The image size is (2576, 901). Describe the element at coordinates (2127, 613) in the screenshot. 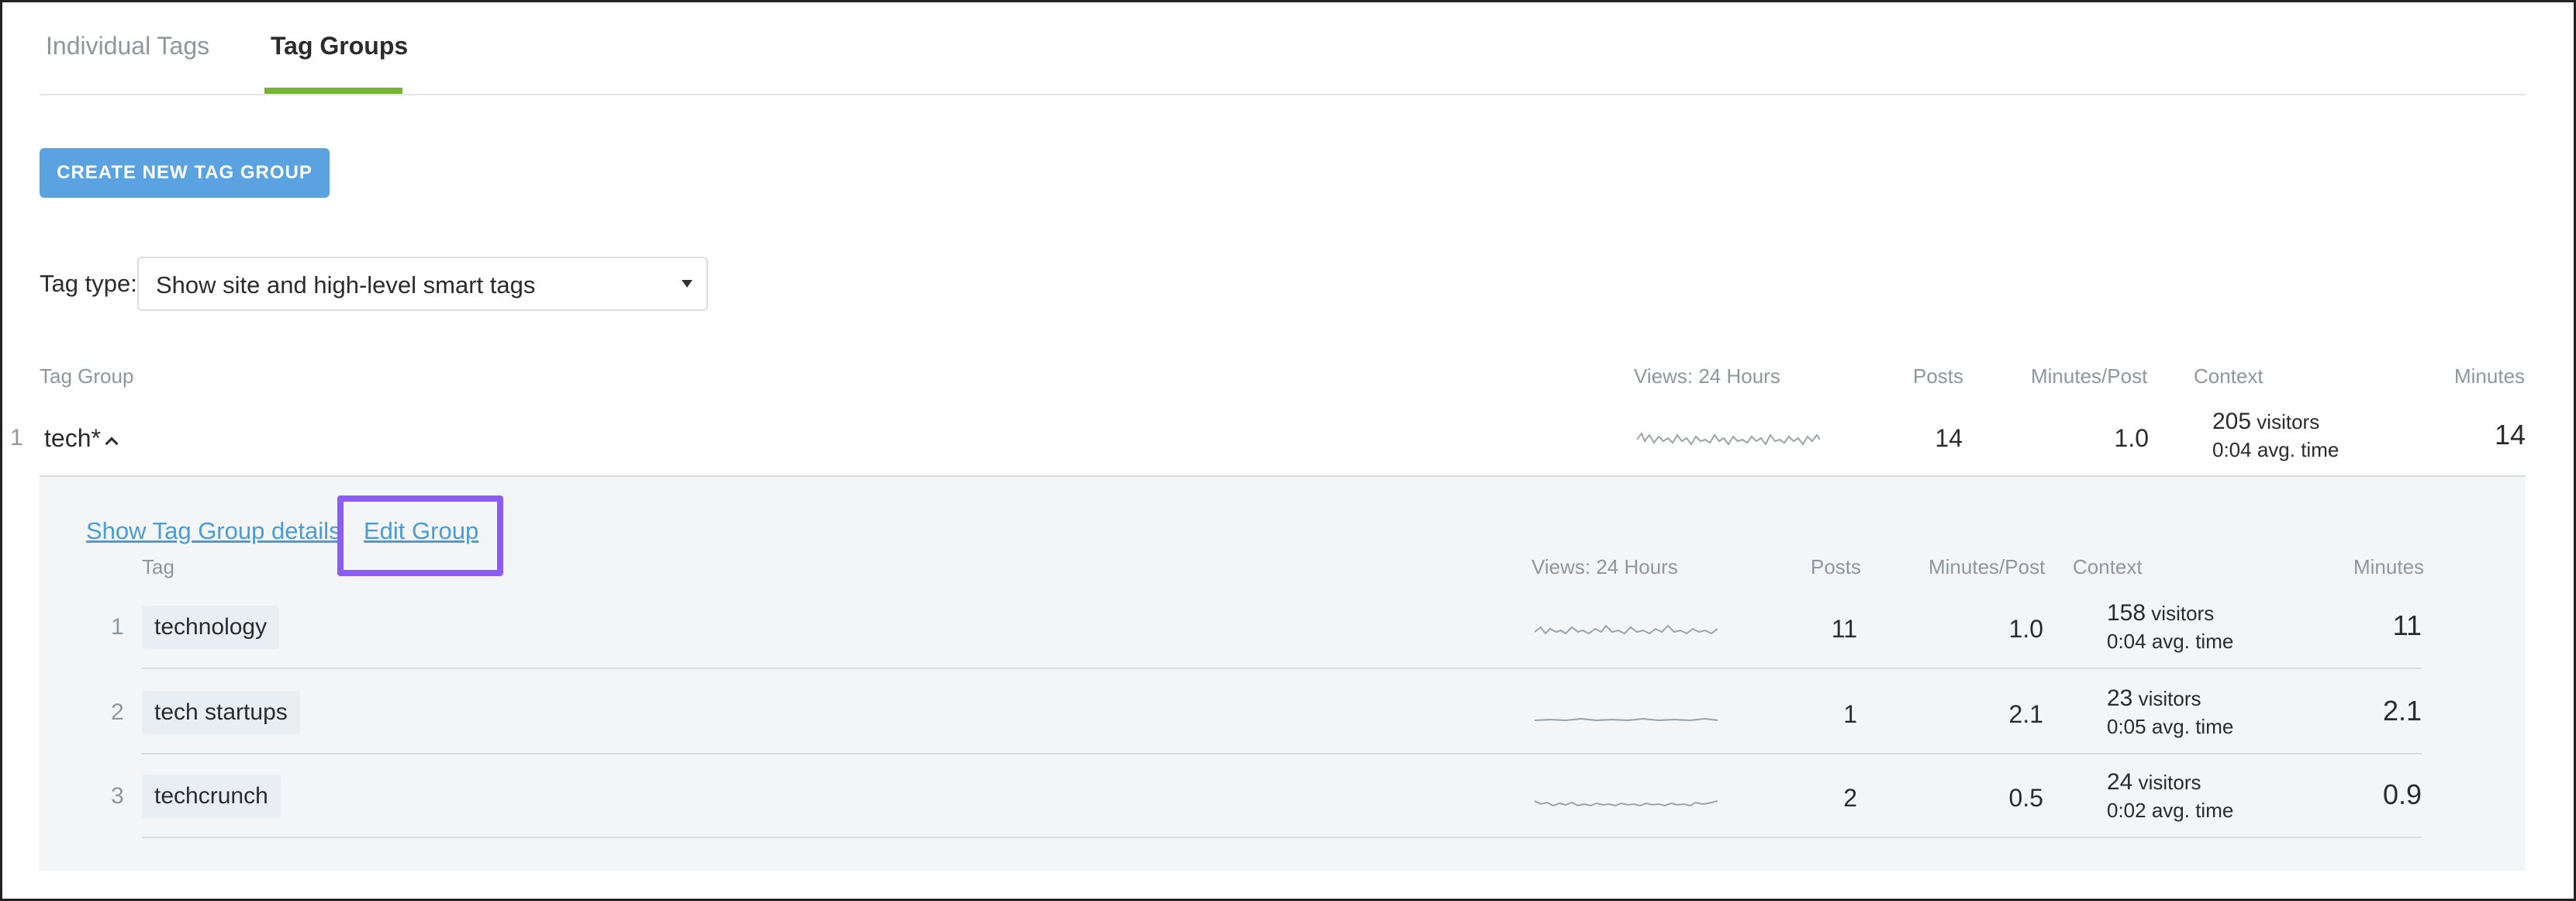

I see `tag-visitors-count: 158` at that location.